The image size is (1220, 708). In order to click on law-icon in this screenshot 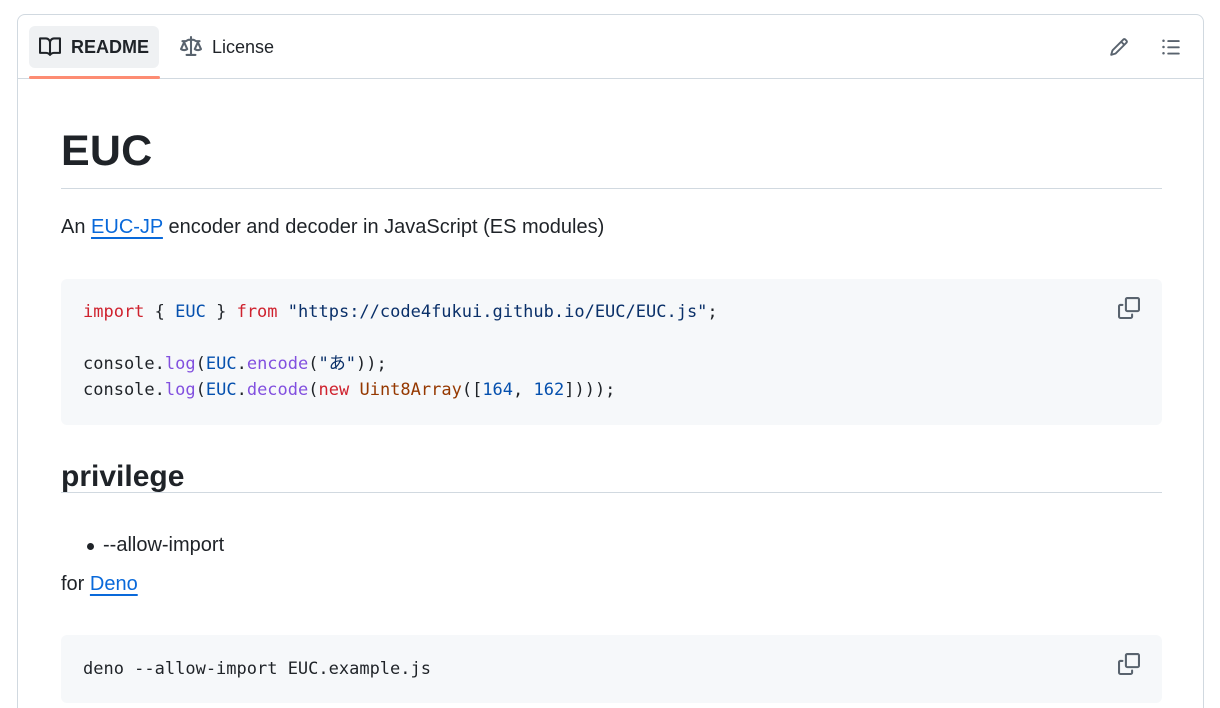, I will do `click(191, 47)`.